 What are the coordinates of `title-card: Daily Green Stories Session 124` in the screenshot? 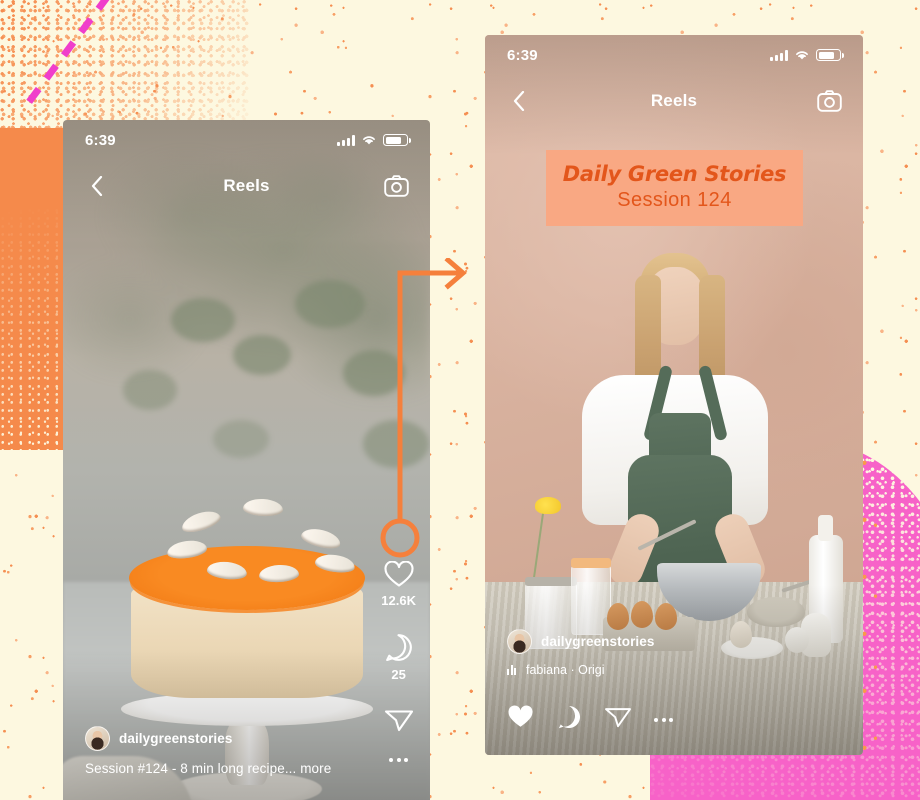 It's located at (674, 188).